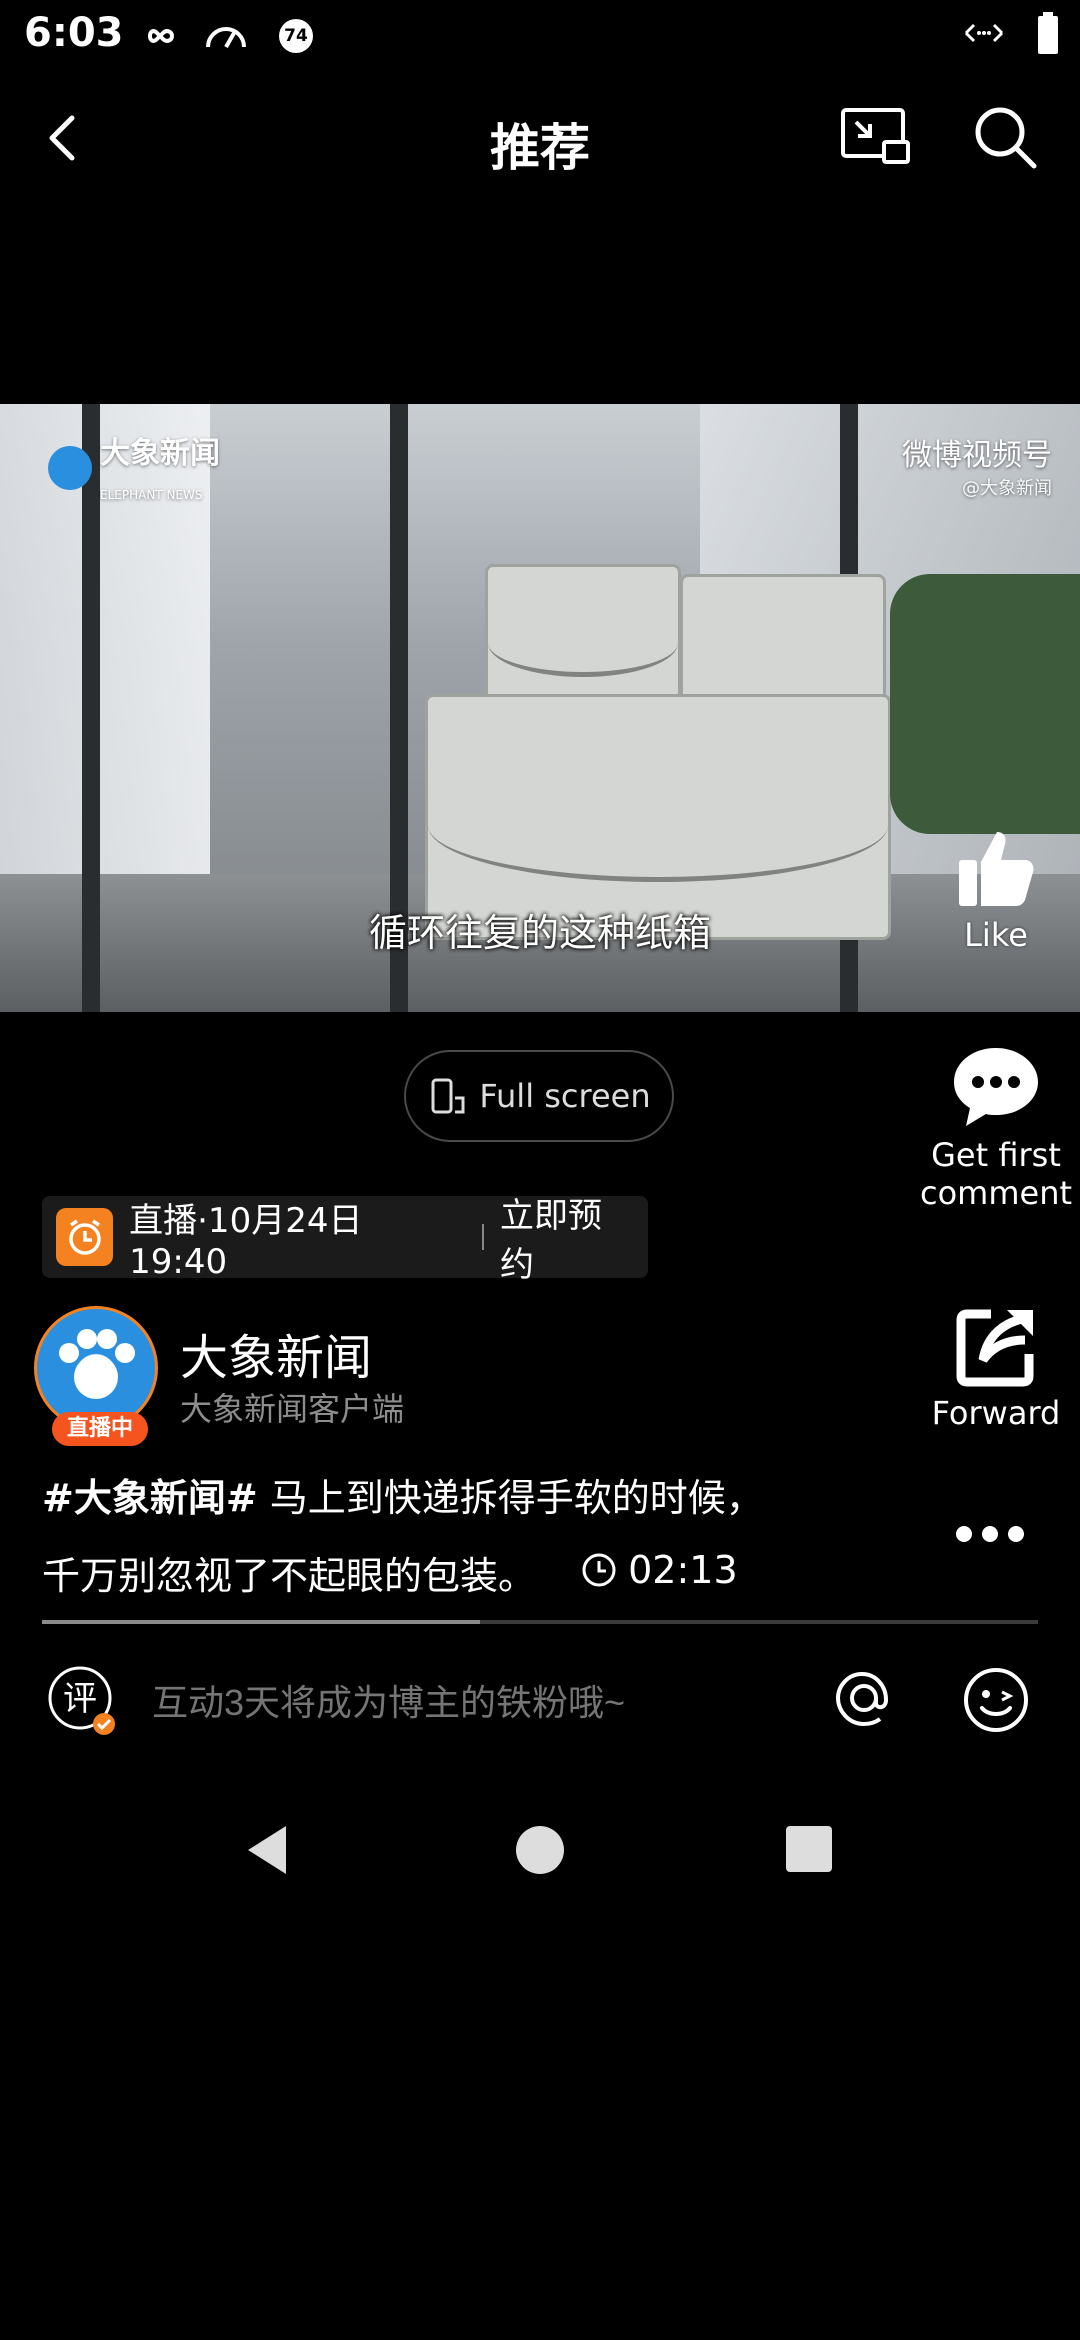  I want to click on emoji-icon, so click(996, 1700).